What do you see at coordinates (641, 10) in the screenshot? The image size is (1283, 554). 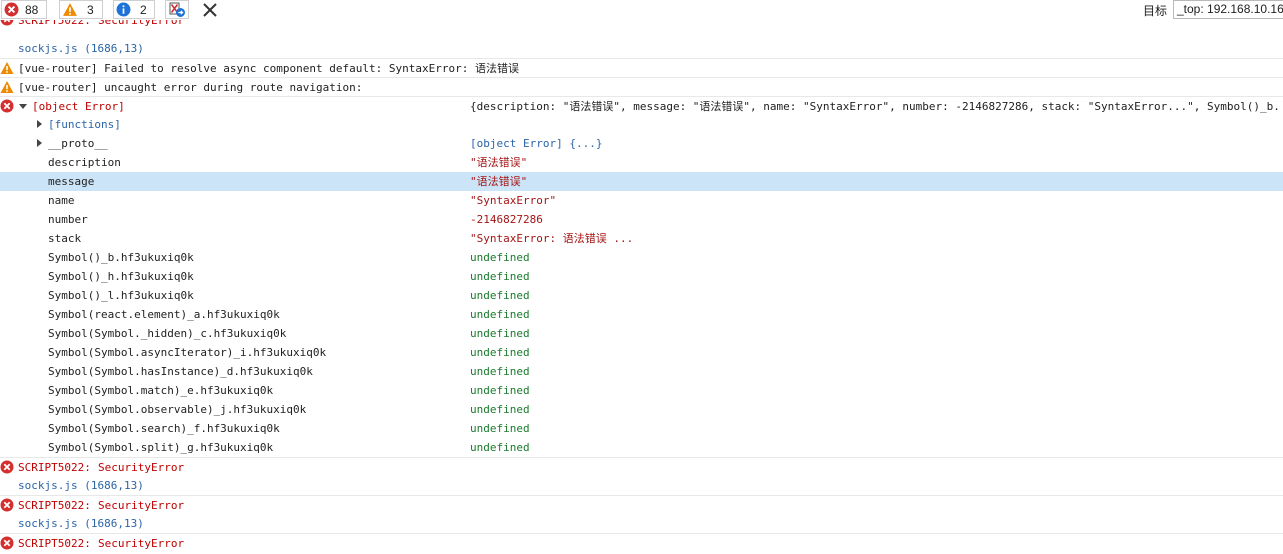 I see `console-toolbar: 88 3 2 目标 _top: 192.168.10.161` at bounding box center [641, 10].